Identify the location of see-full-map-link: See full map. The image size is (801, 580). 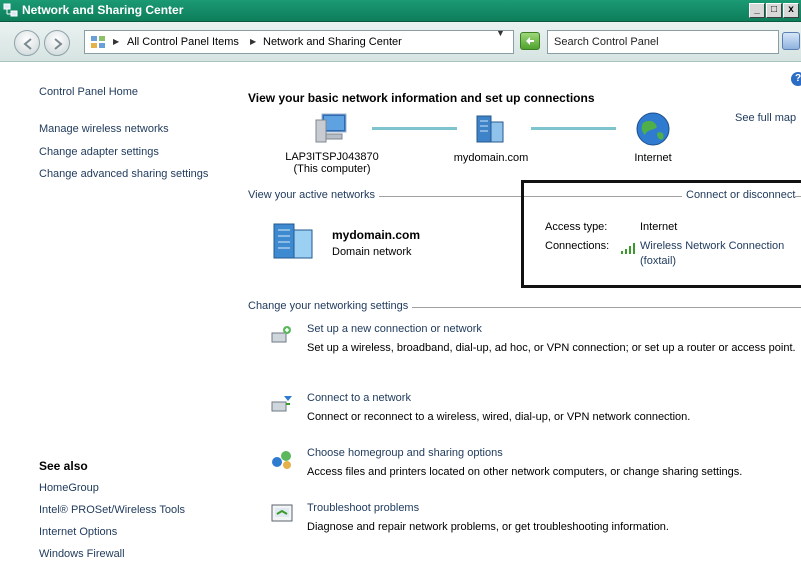
(765, 118).